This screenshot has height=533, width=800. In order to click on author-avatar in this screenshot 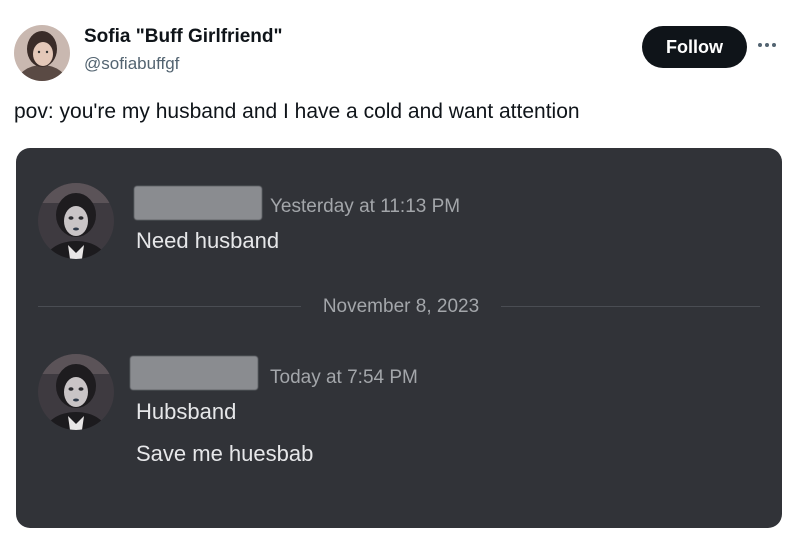, I will do `click(42, 53)`.